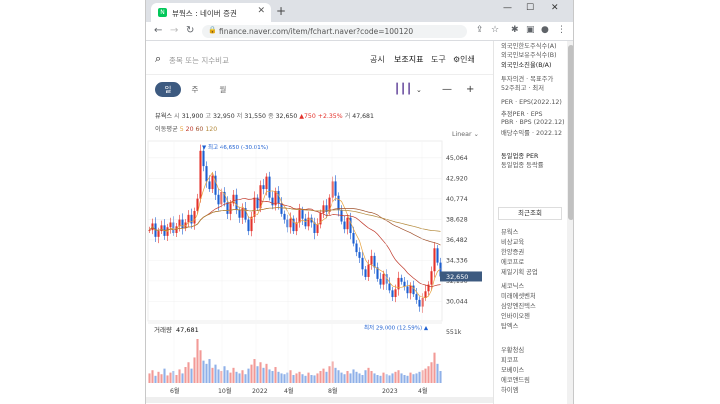  Describe the element at coordinates (530, 8) in the screenshot. I see `maximize-icon: ☐` at that location.